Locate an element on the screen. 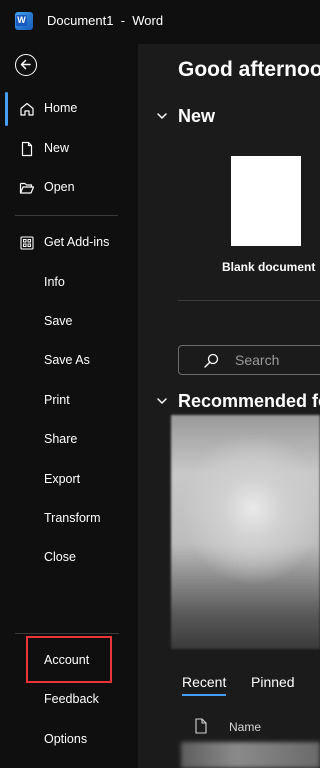 The height and width of the screenshot is (768, 320). search-input is located at coordinates (277, 360).